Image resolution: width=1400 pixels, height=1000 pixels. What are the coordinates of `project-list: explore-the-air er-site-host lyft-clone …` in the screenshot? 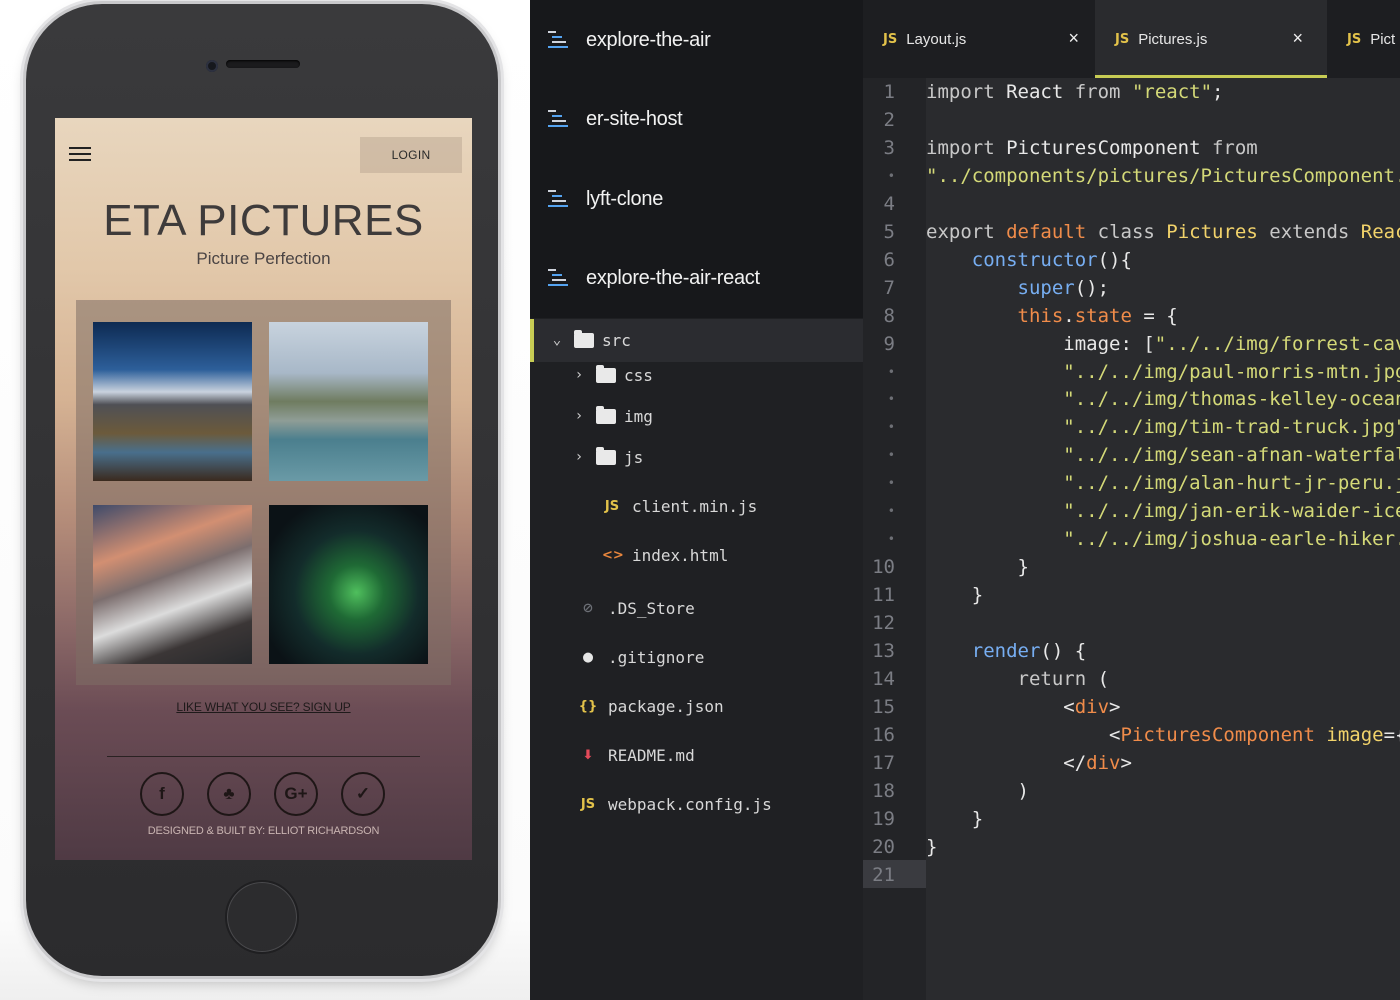 It's located at (696, 159).